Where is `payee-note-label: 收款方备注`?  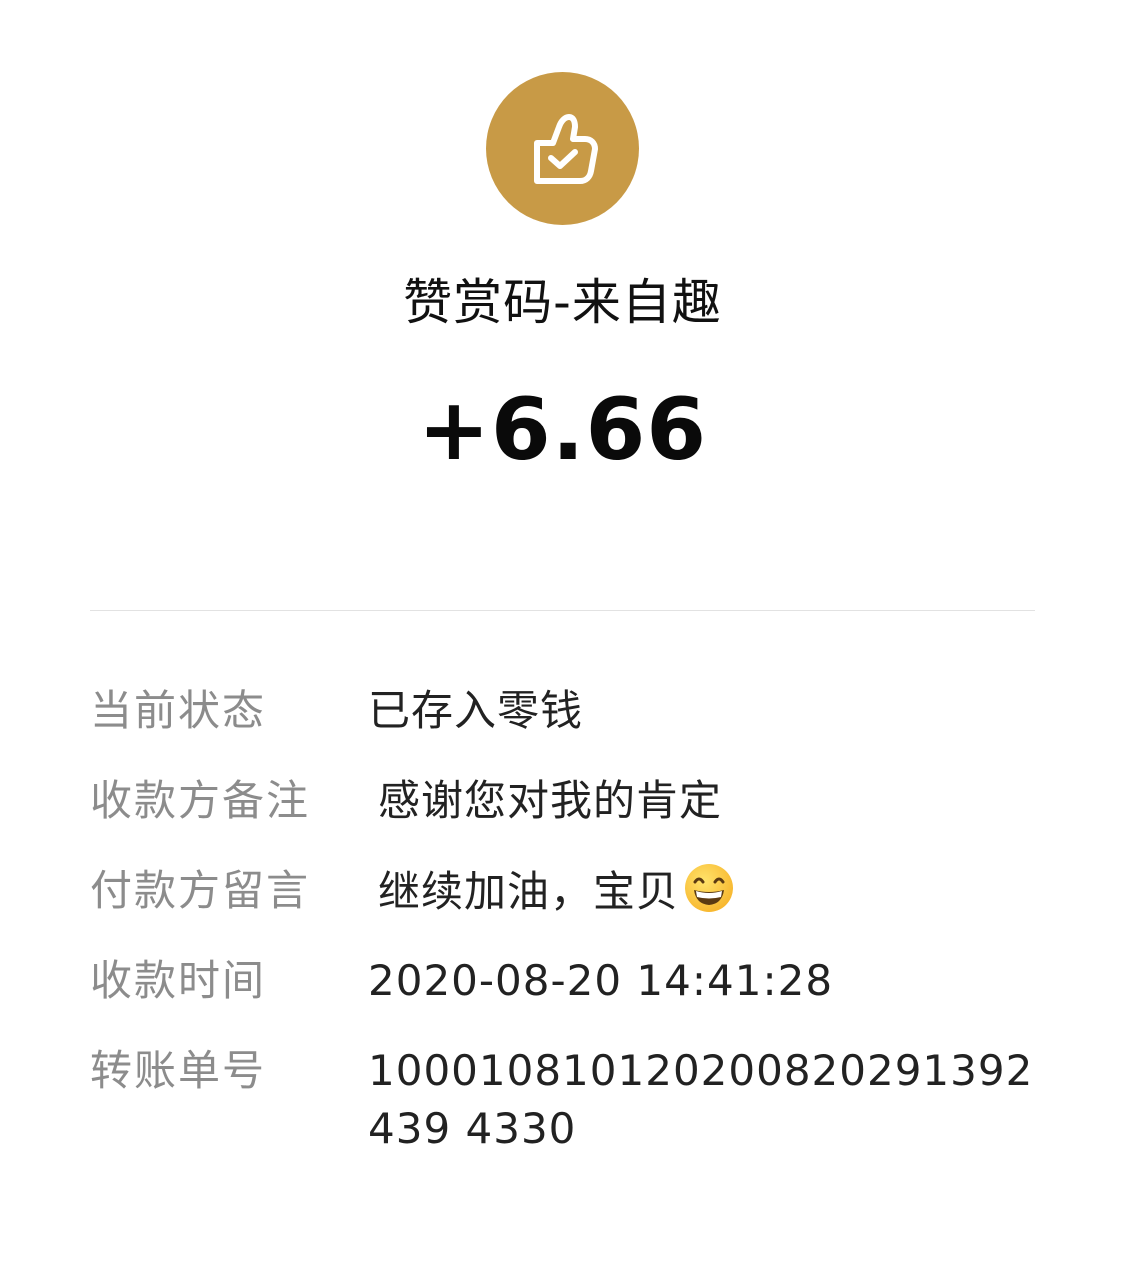
payee-note-label: 收款方备注 is located at coordinates (200, 800).